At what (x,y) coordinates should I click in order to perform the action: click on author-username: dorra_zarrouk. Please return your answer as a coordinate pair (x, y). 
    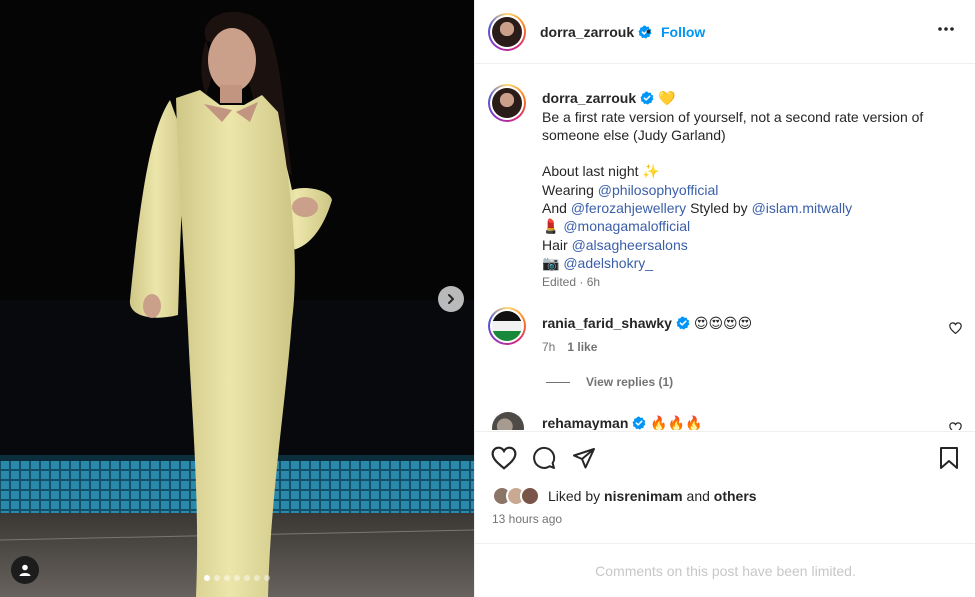
    Looking at the image, I should click on (596, 32).